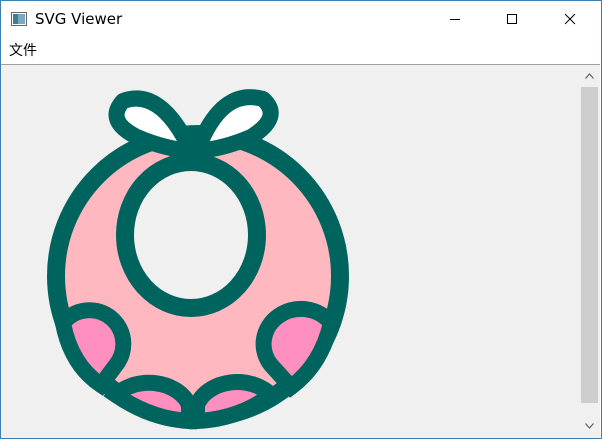  I want to click on bib-neck-hole, so click(191, 235).